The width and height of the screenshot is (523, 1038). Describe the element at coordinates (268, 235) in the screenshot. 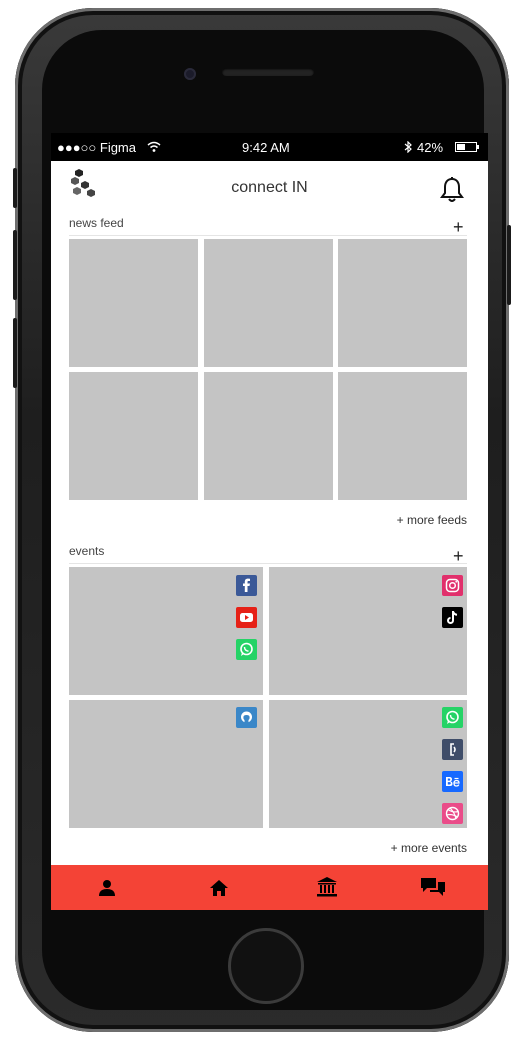

I see `news-feed-divider` at that location.